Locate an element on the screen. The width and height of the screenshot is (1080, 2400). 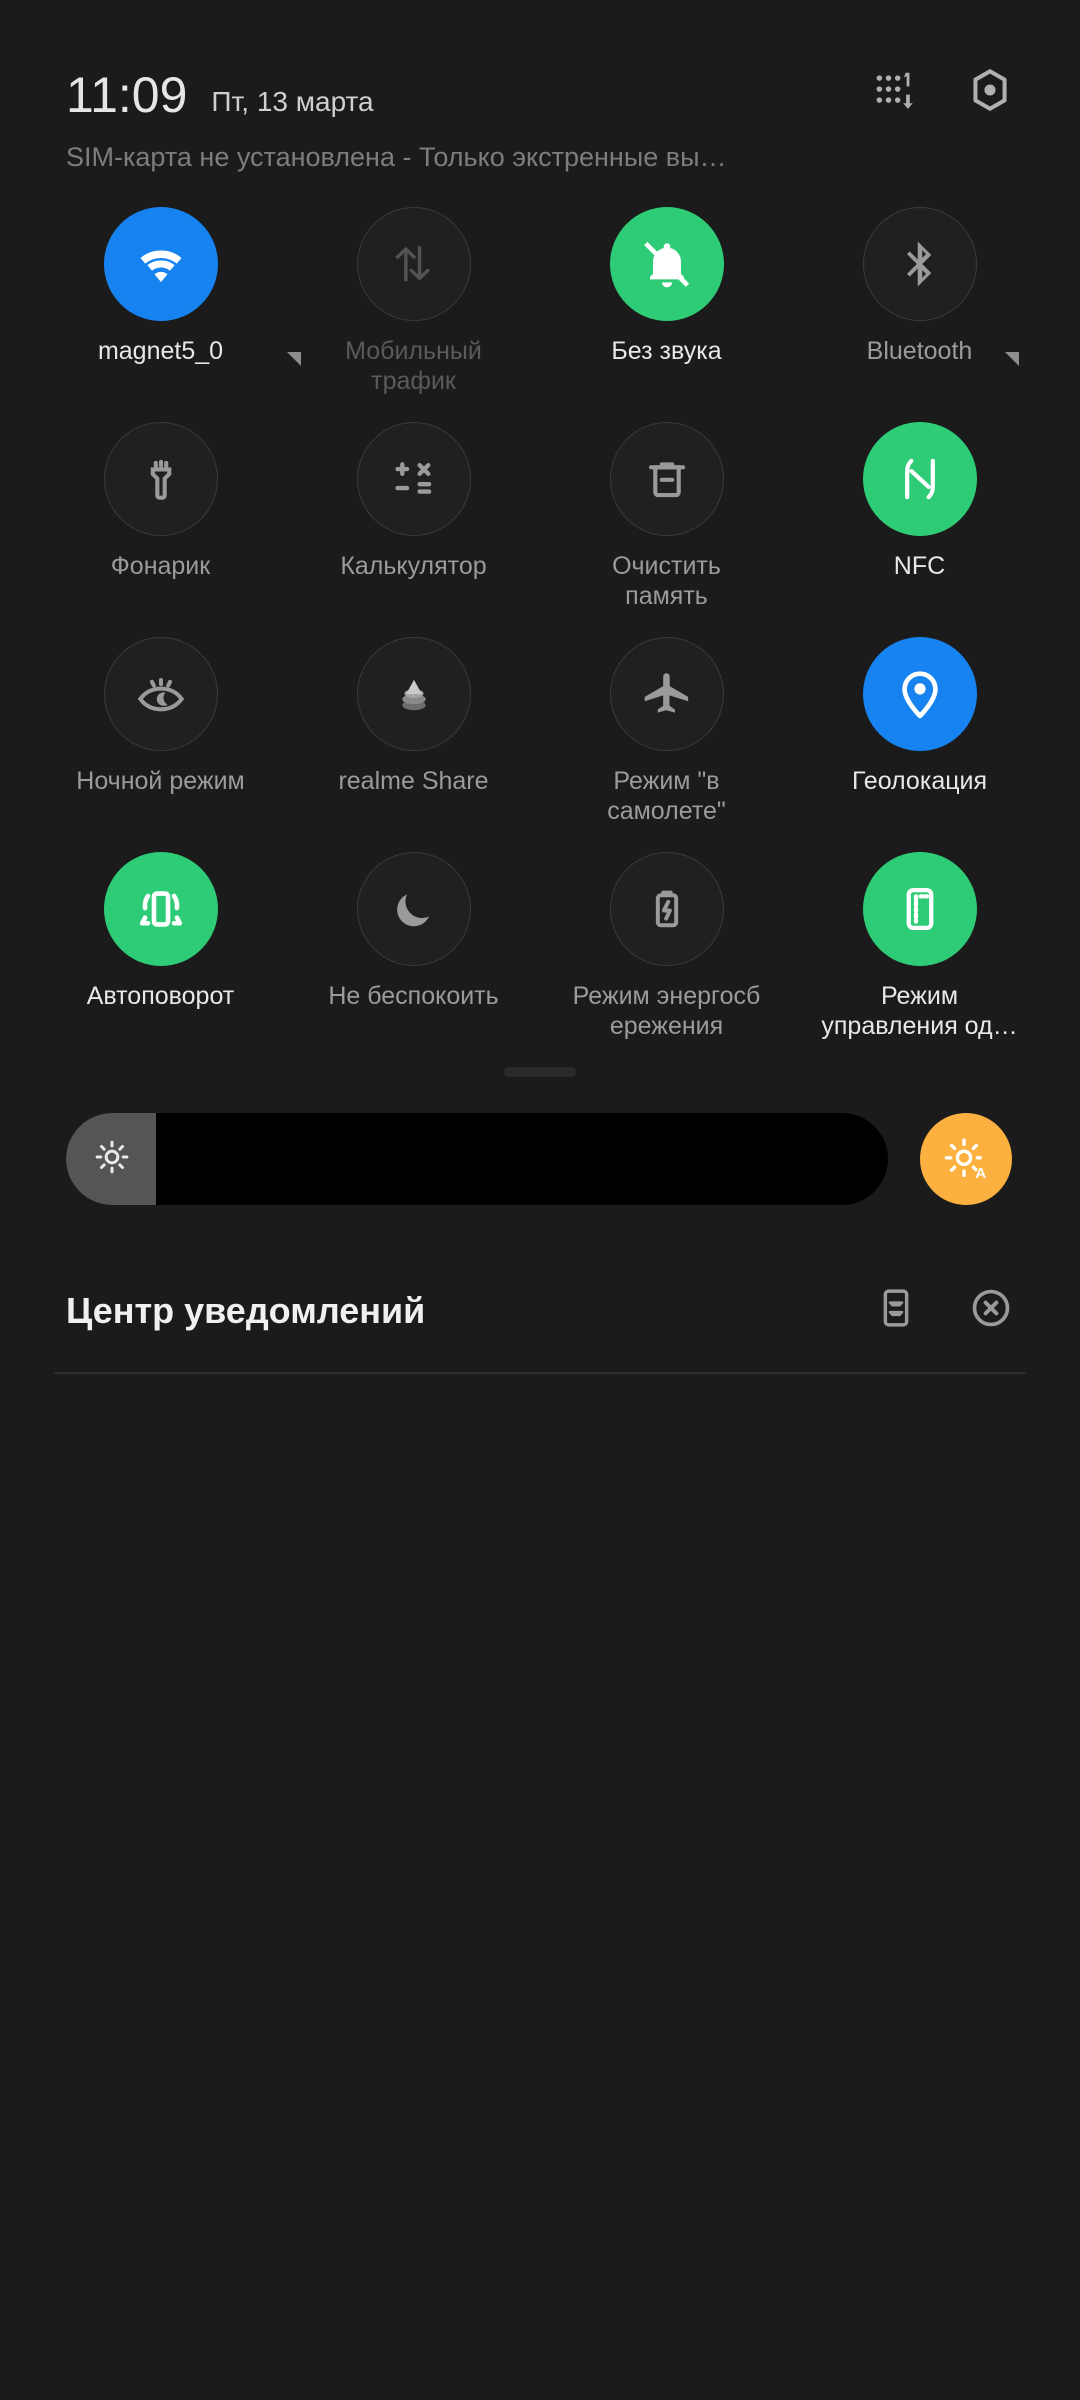
tile-realme-share: realme Share is located at coordinates (413, 733).